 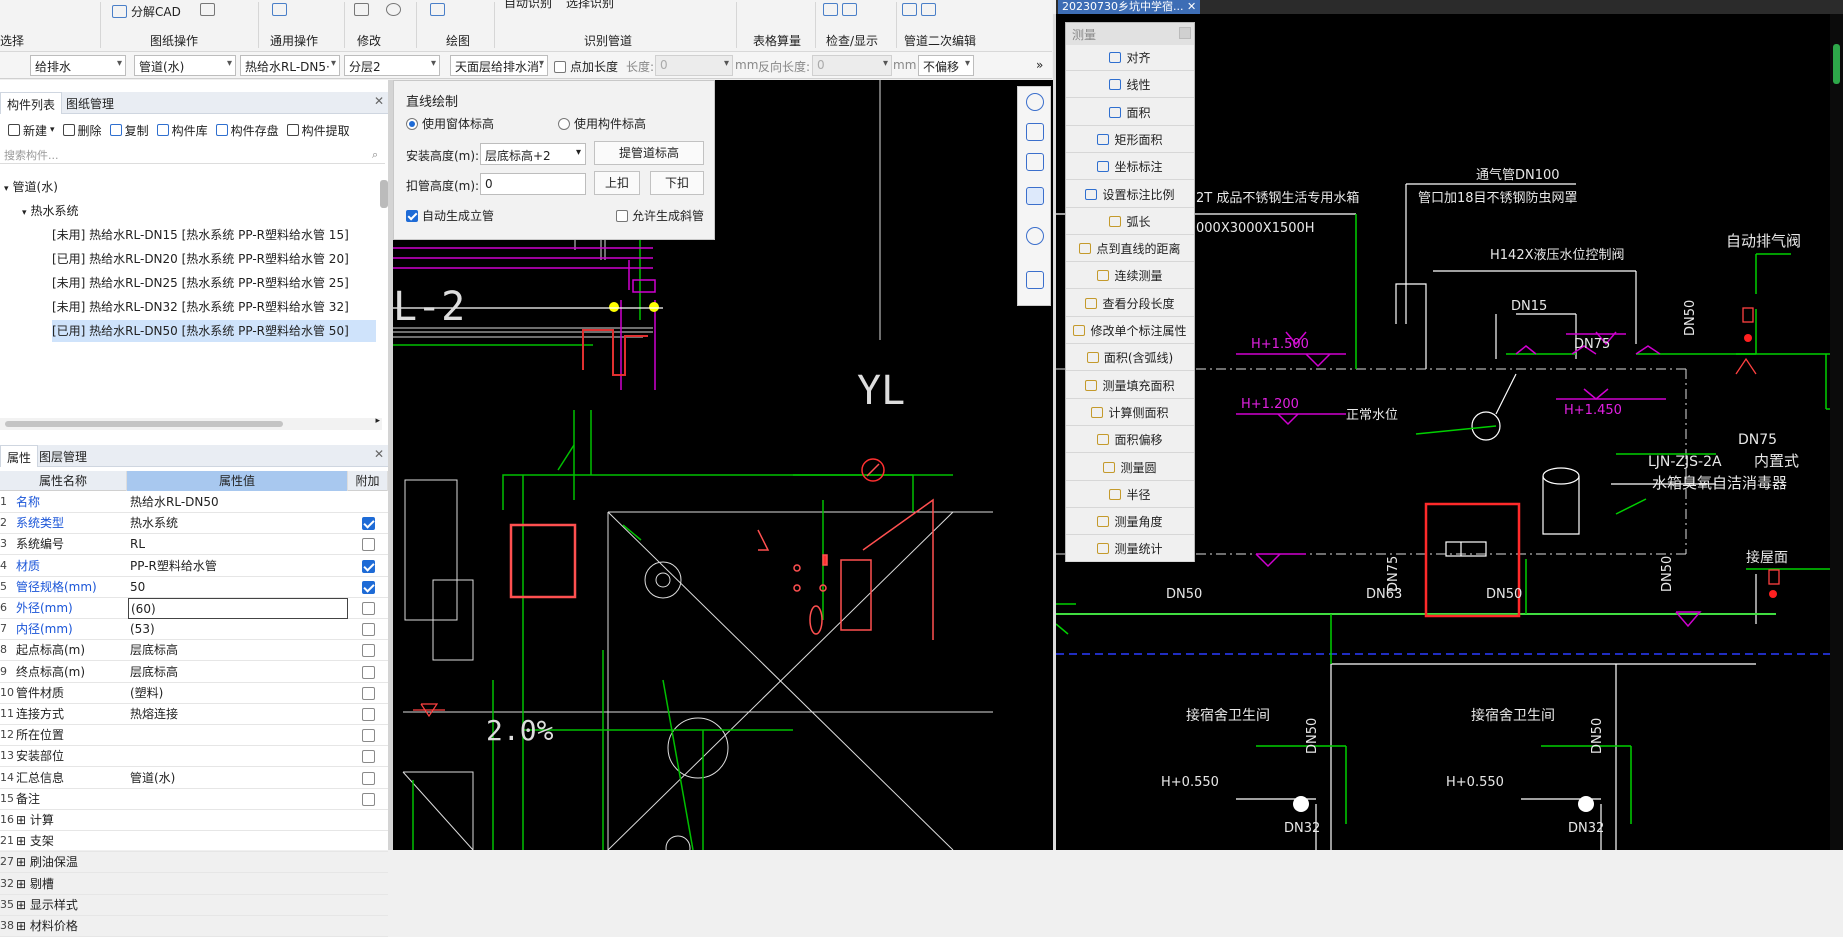 I want to click on point-length-toggle: 点加长度, so click(x=586, y=66).